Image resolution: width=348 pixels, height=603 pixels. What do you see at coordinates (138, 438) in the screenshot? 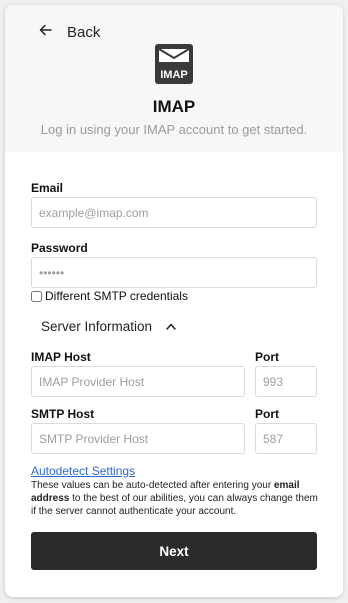
I see `smtp-host-input` at bounding box center [138, 438].